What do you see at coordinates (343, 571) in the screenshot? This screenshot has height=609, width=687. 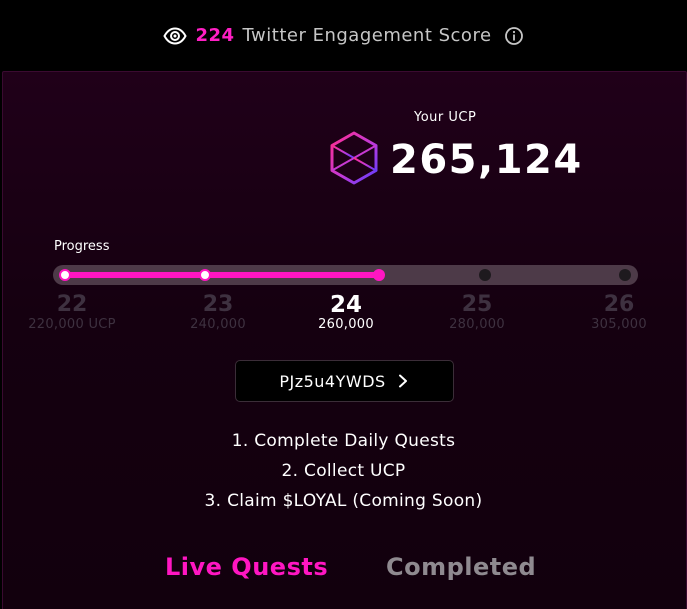 I see `quest-tabs: Live Quests Completed` at bounding box center [343, 571].